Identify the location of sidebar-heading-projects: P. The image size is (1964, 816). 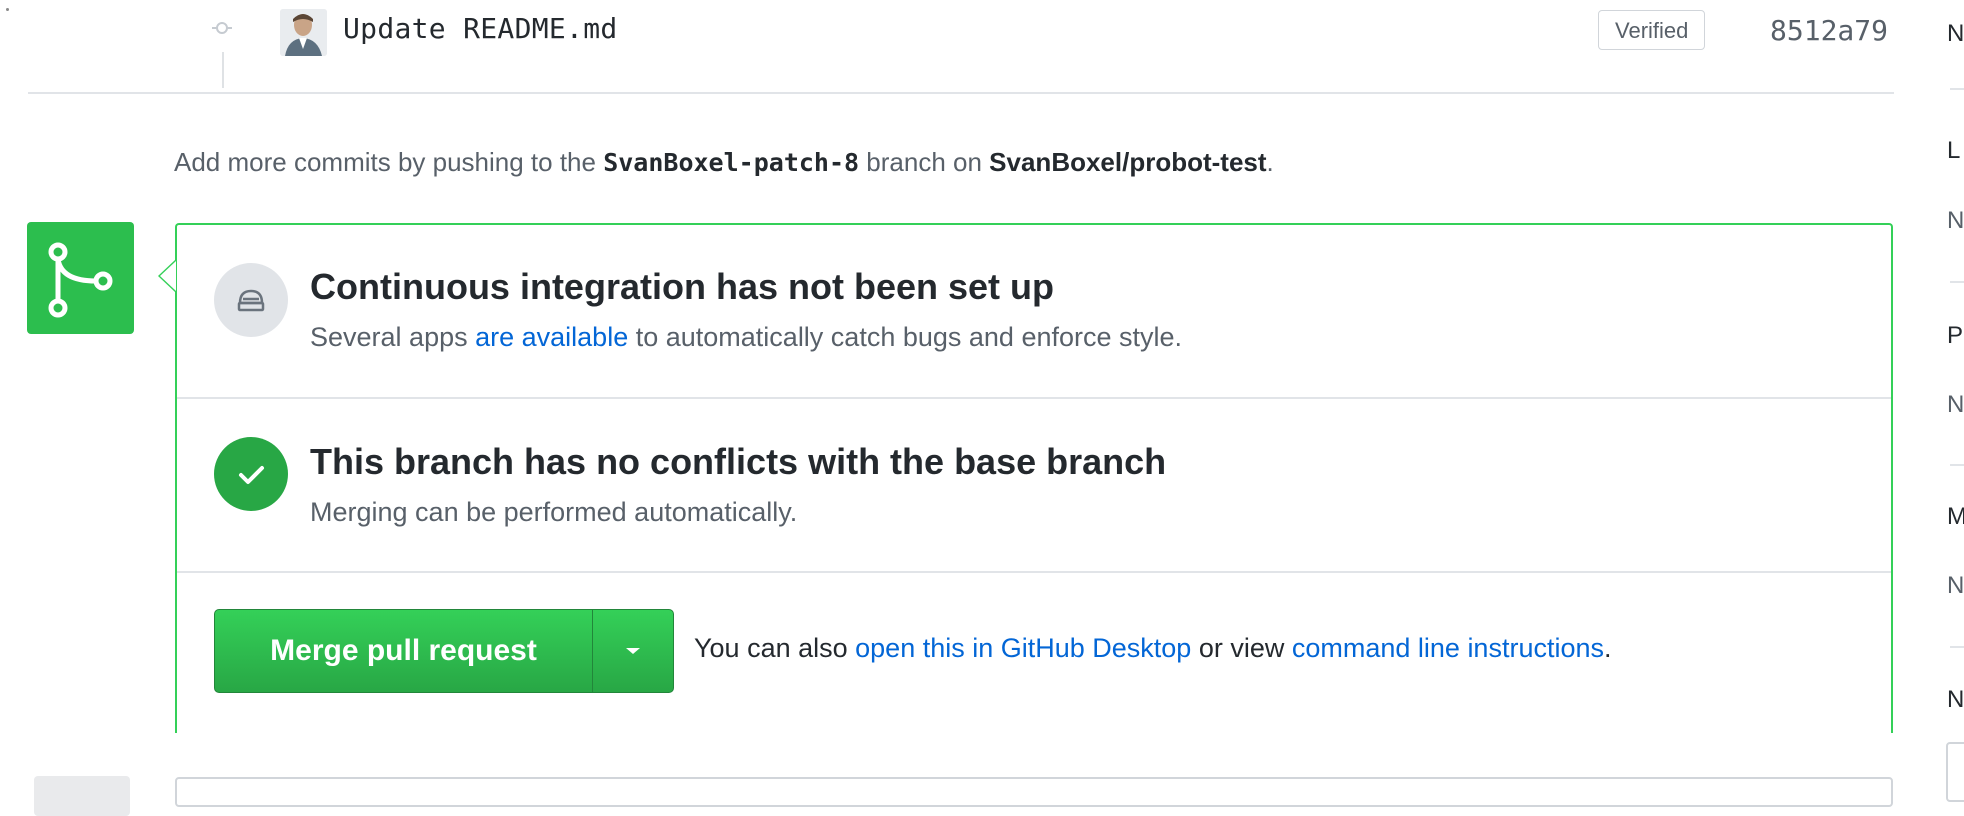
(1955, 336).